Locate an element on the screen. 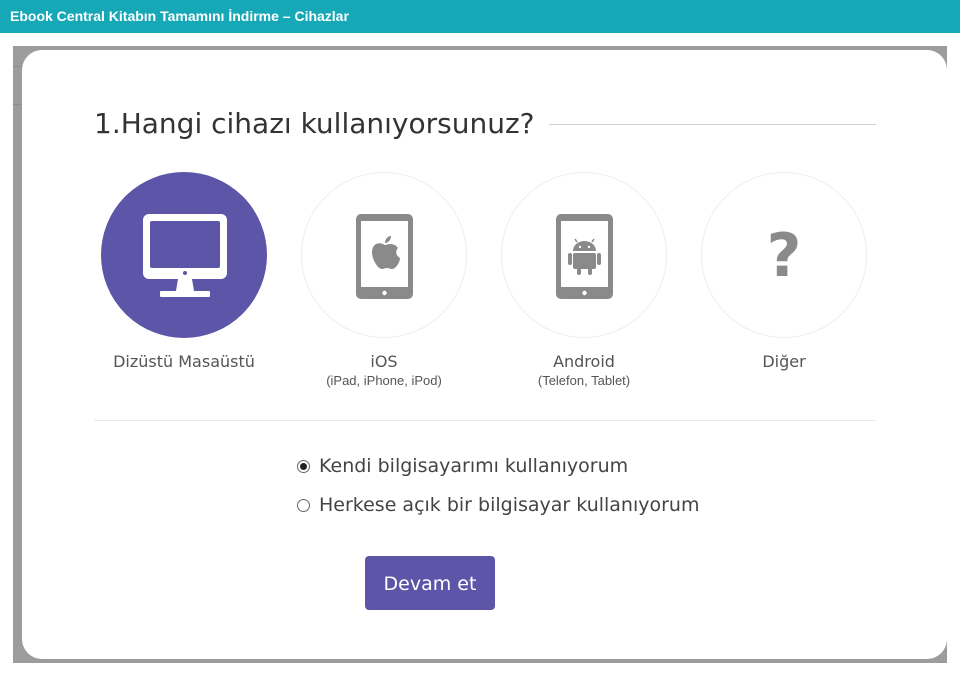 The image size is (960, 689). apple-tablet-icon is located at coordinates (384, 256).